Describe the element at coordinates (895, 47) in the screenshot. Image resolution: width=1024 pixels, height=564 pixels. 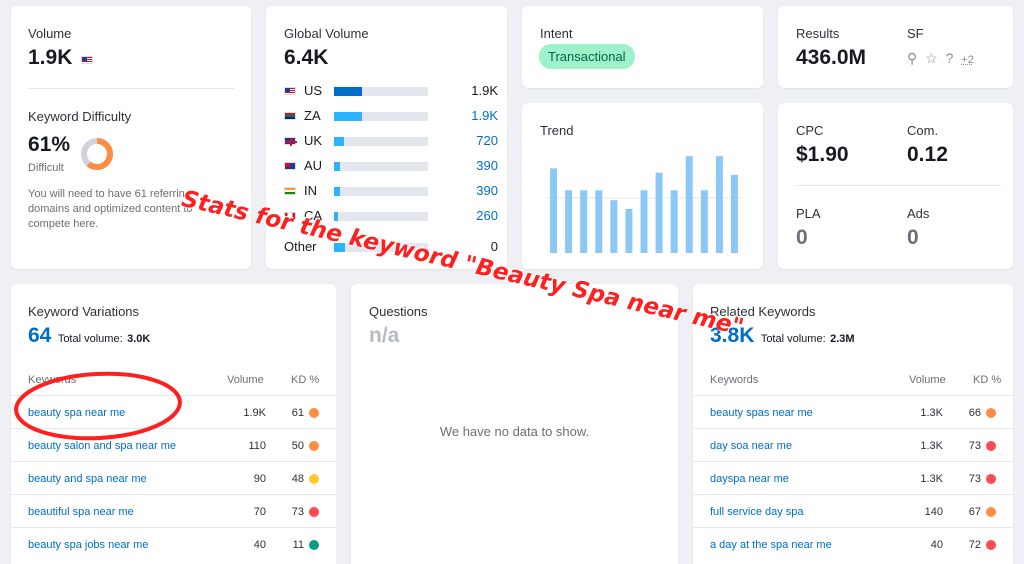
I see `results-card: Results 436.0M SF ⚲ ☆ ? +2` at that location.